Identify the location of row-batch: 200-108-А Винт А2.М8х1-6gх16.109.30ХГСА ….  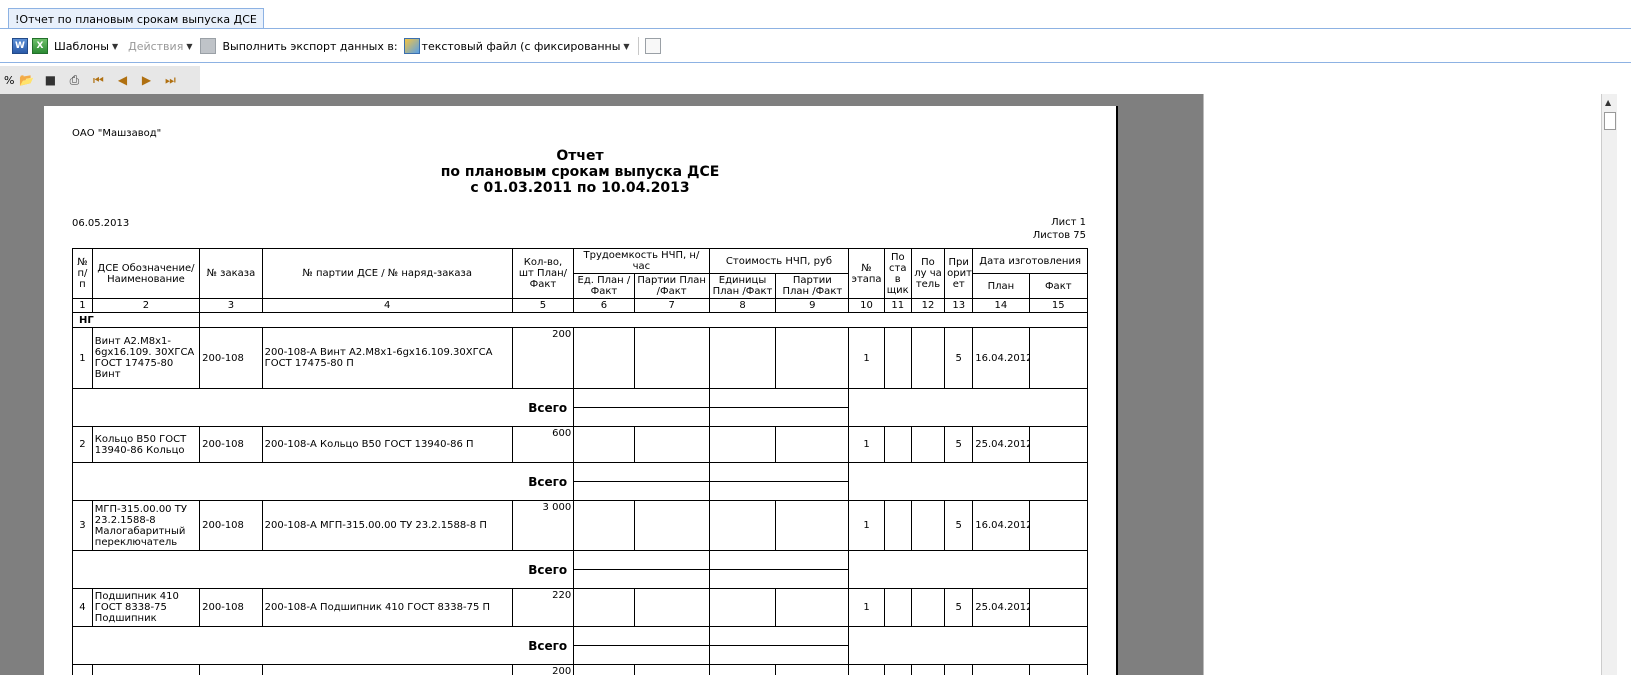
(387, 358).